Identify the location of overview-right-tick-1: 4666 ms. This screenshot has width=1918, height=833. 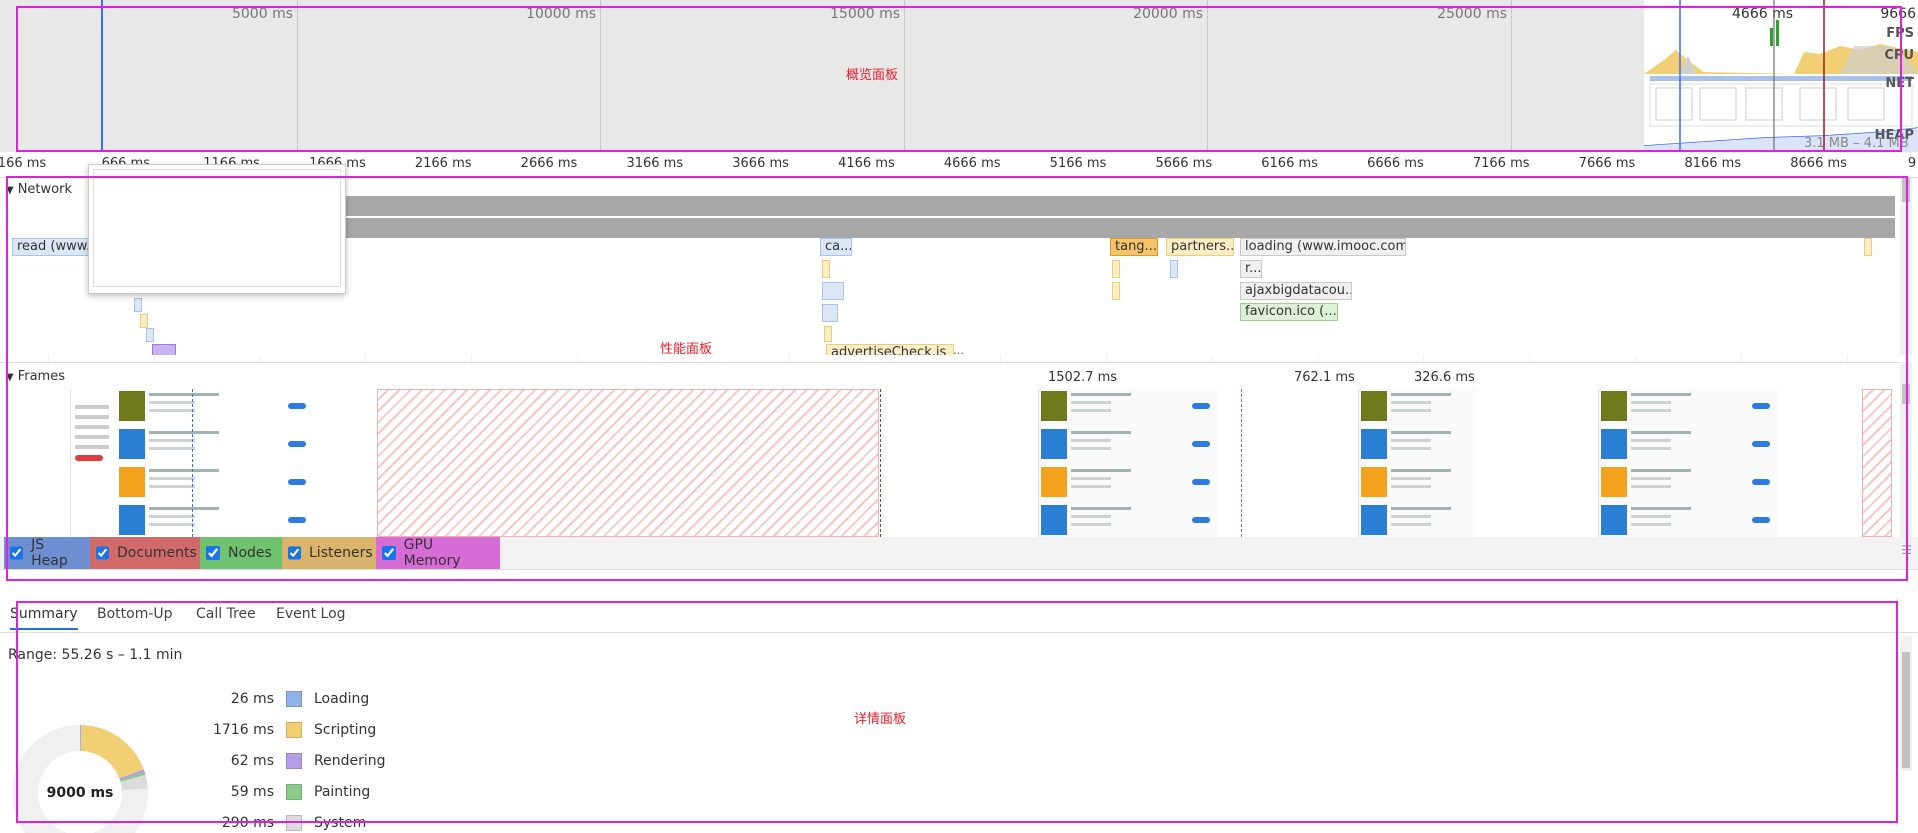
(1763, 14).